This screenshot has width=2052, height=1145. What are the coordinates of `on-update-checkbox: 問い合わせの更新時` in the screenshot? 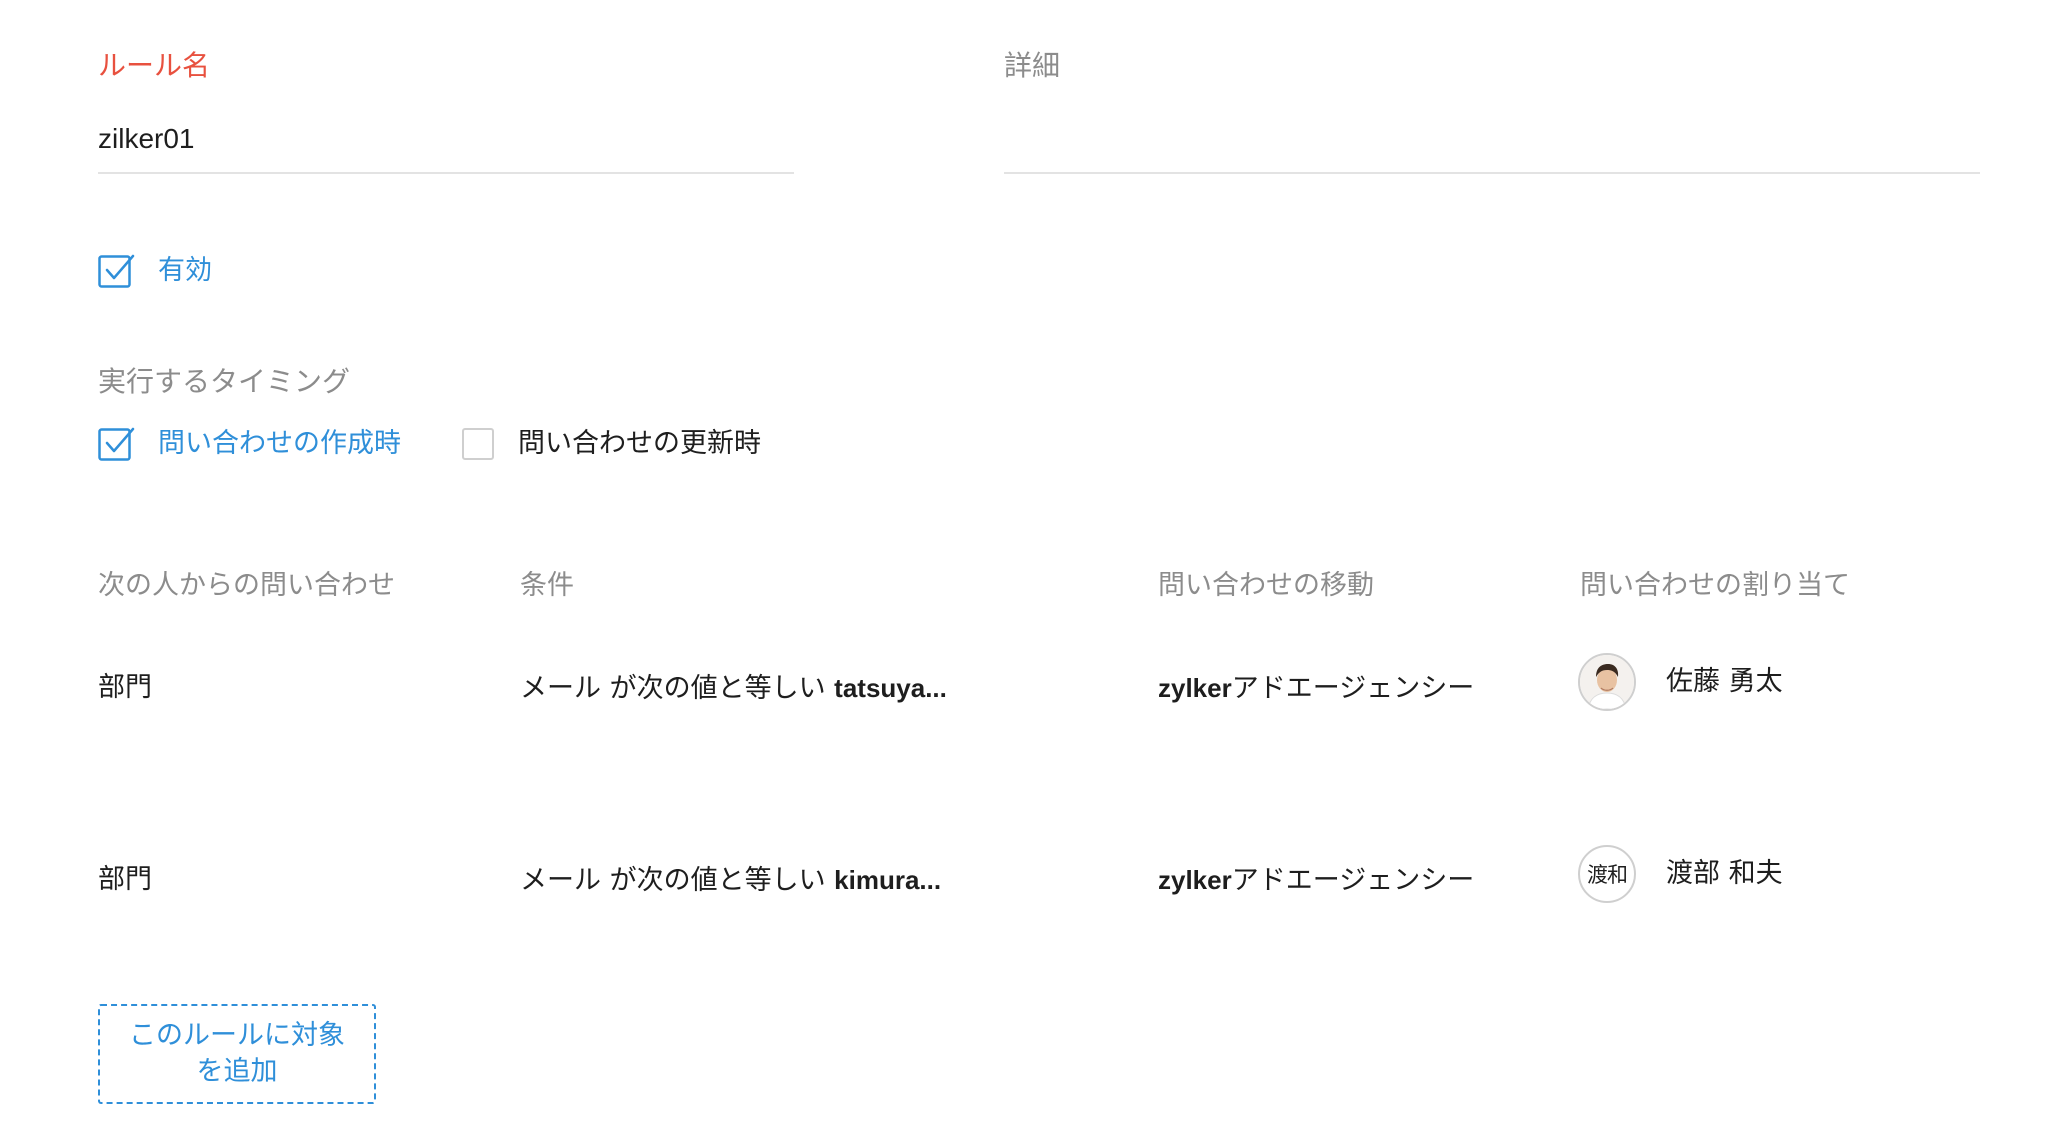 It's located at (611, 444).